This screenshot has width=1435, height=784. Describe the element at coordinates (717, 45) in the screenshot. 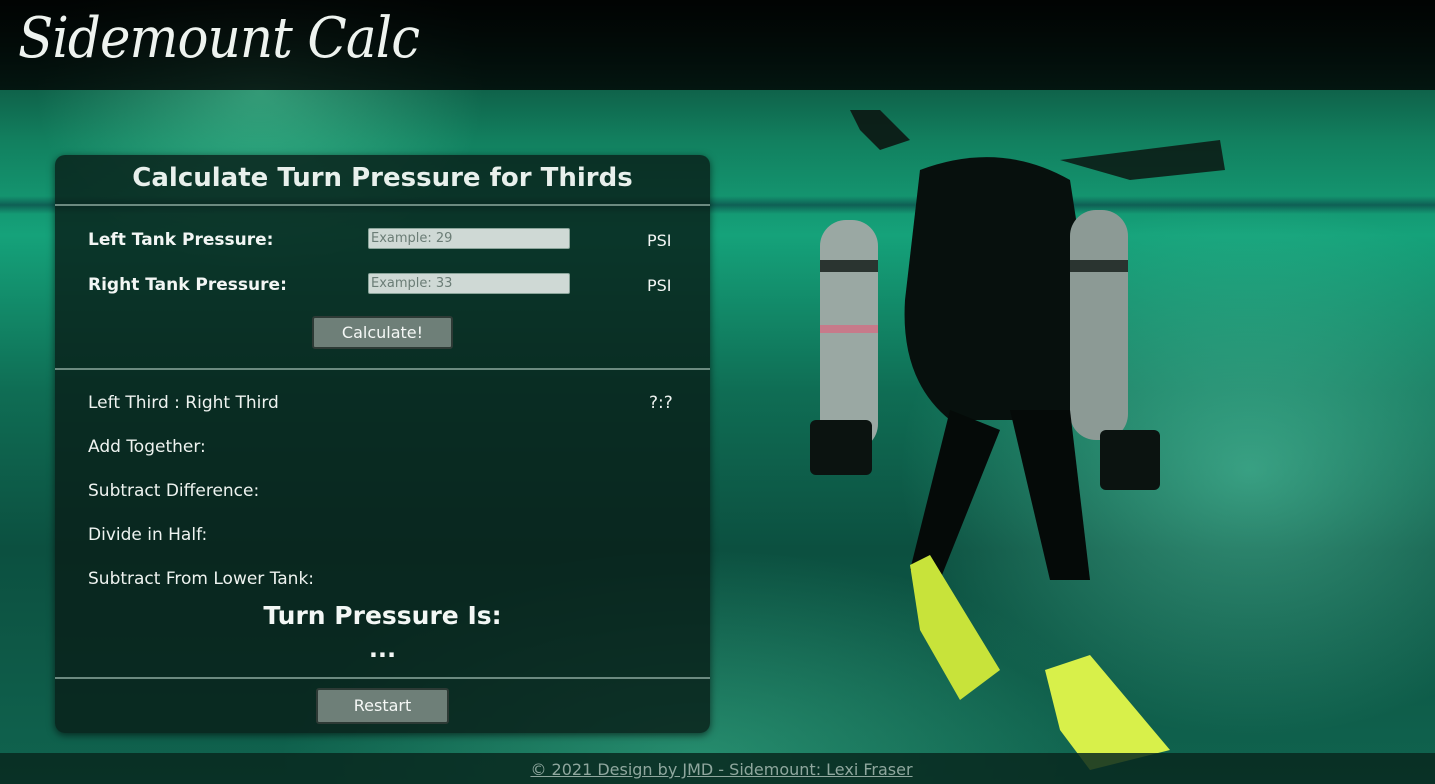

I see `site-header: Sidemount Calc` at that location.